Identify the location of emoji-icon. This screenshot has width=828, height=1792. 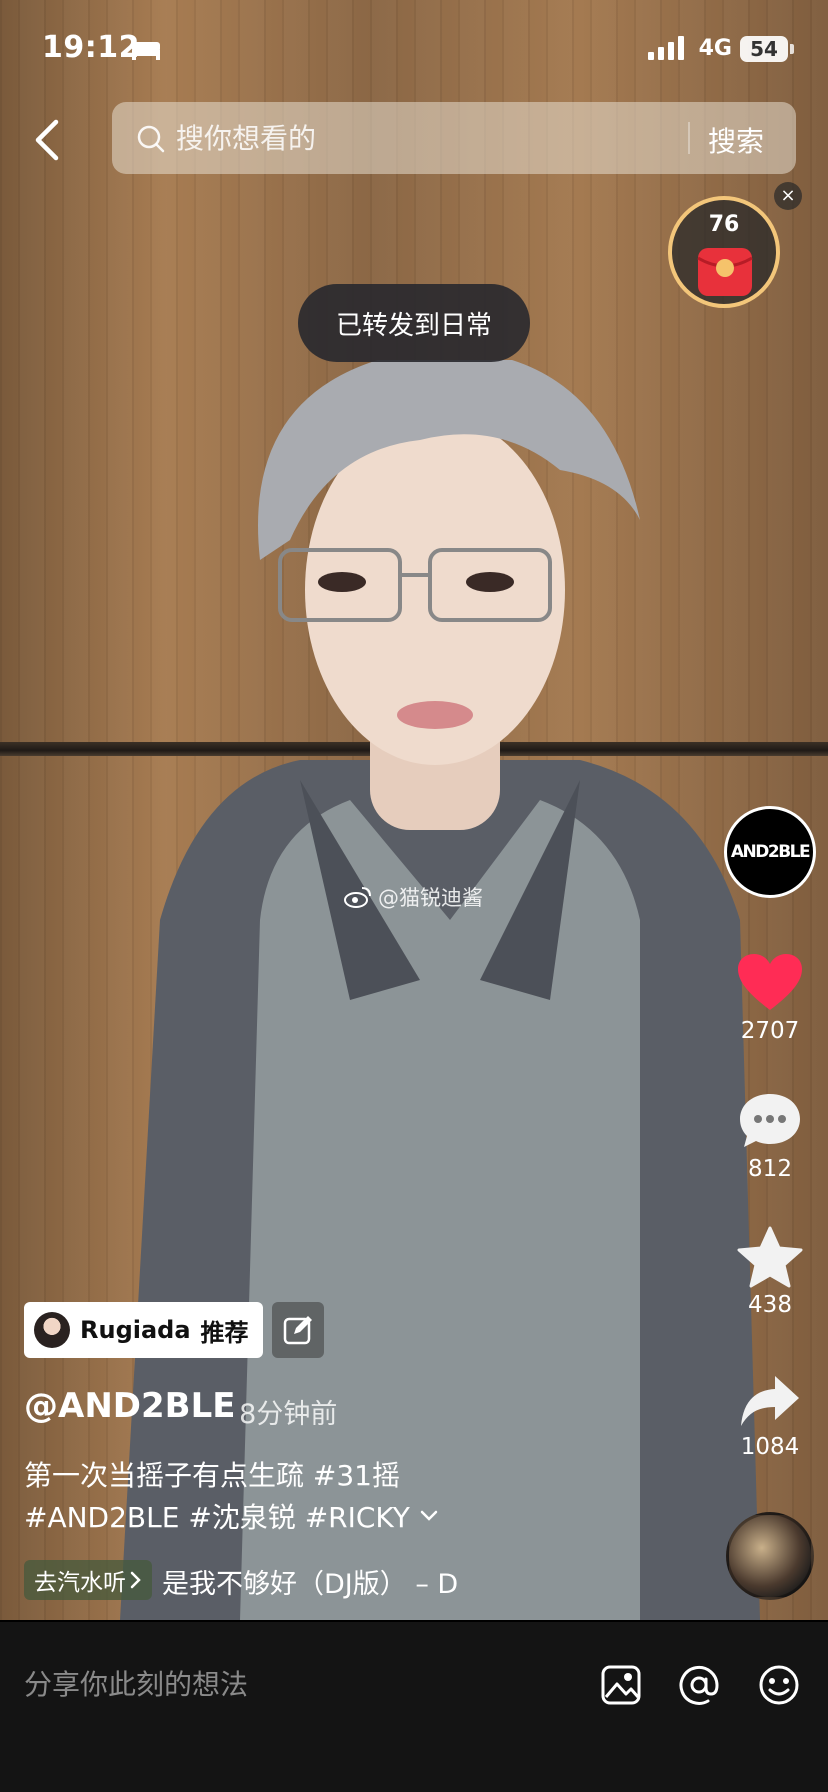
(779, 1685).